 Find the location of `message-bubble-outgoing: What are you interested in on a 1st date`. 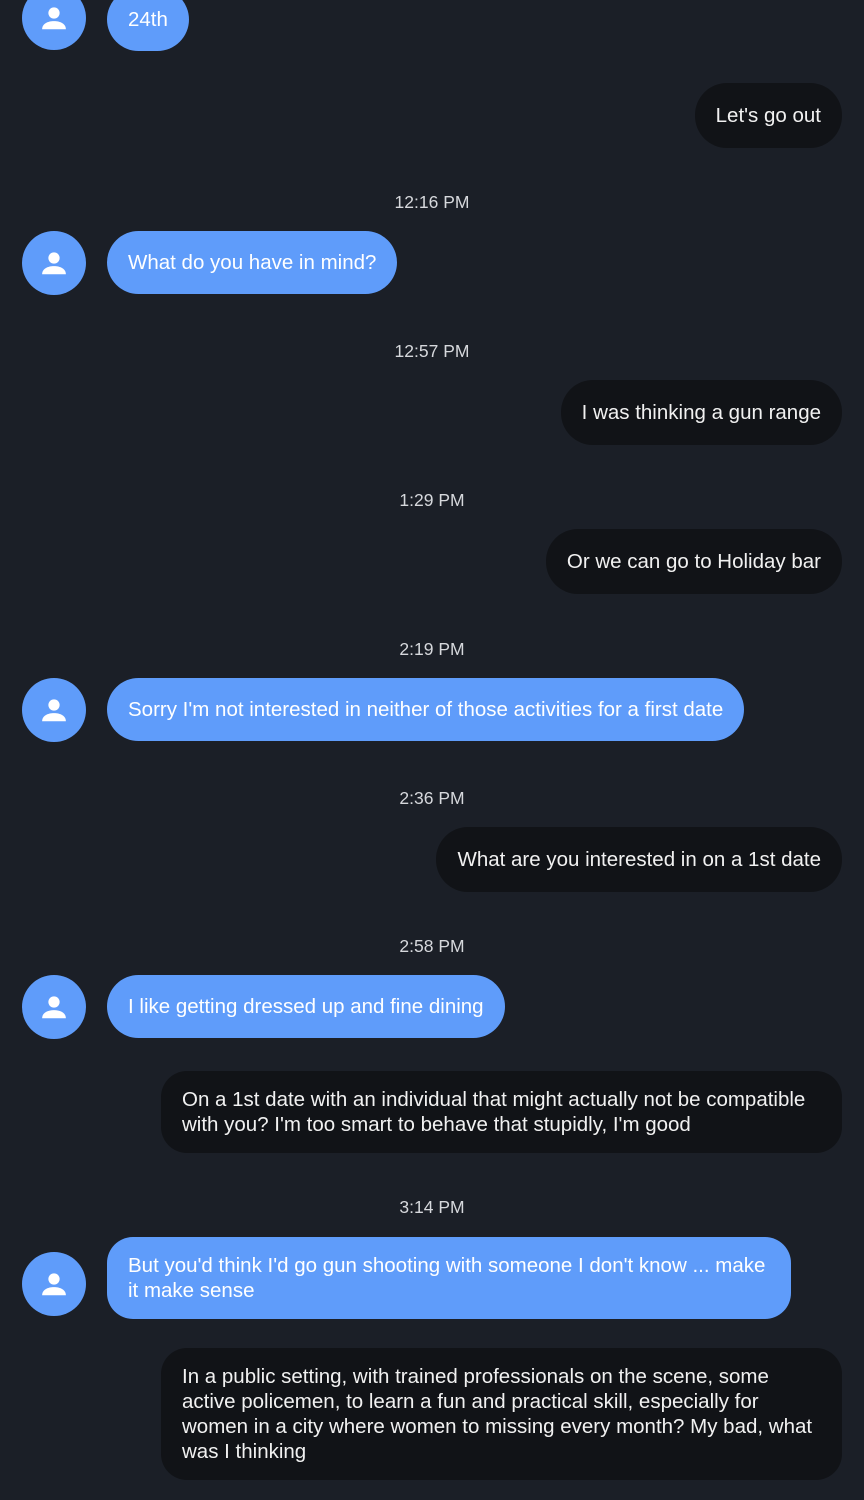

message-bubble-outgoing: What are you interested in on a 1st date is located at coordinates (639, 859).